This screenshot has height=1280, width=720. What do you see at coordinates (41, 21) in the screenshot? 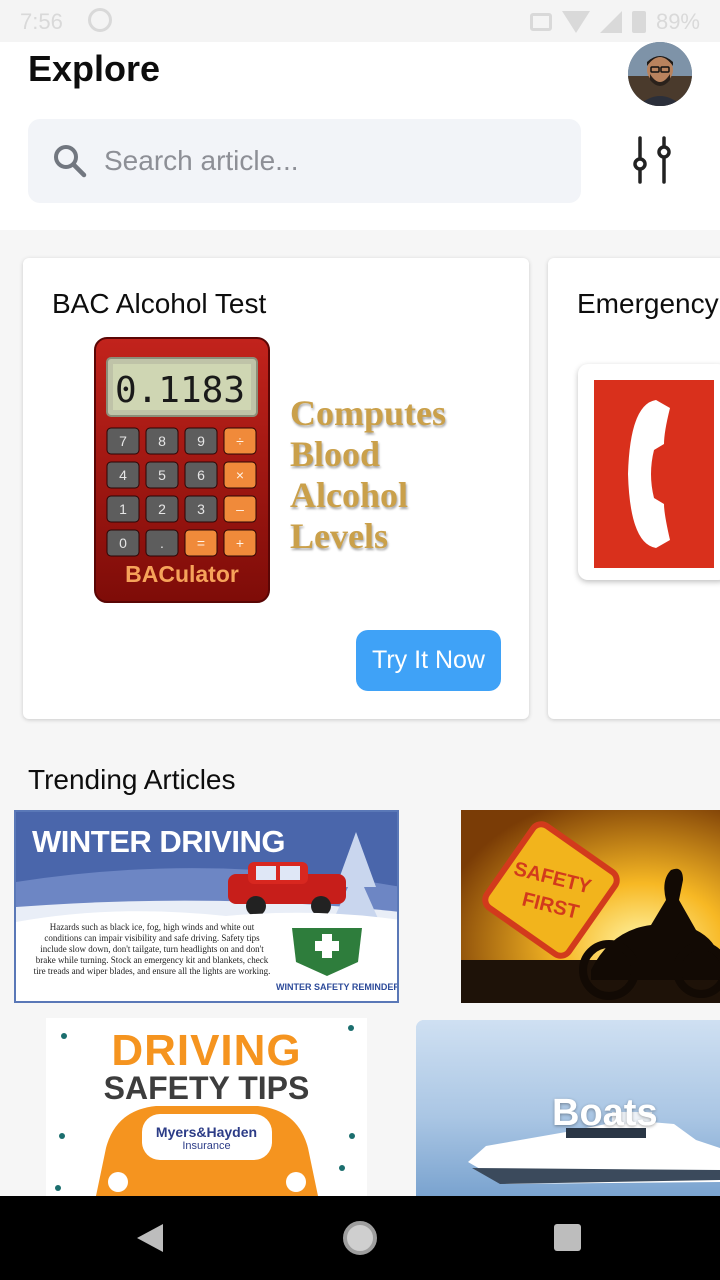
I see `status-time: 7:56` at bounding box center [41, 21].